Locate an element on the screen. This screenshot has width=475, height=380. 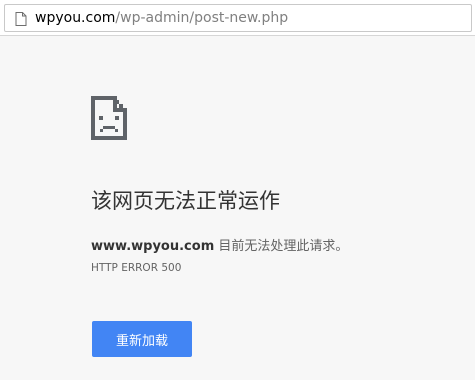
url-path: /wp-admin/post-new.php is located at coordinates (202, 18).